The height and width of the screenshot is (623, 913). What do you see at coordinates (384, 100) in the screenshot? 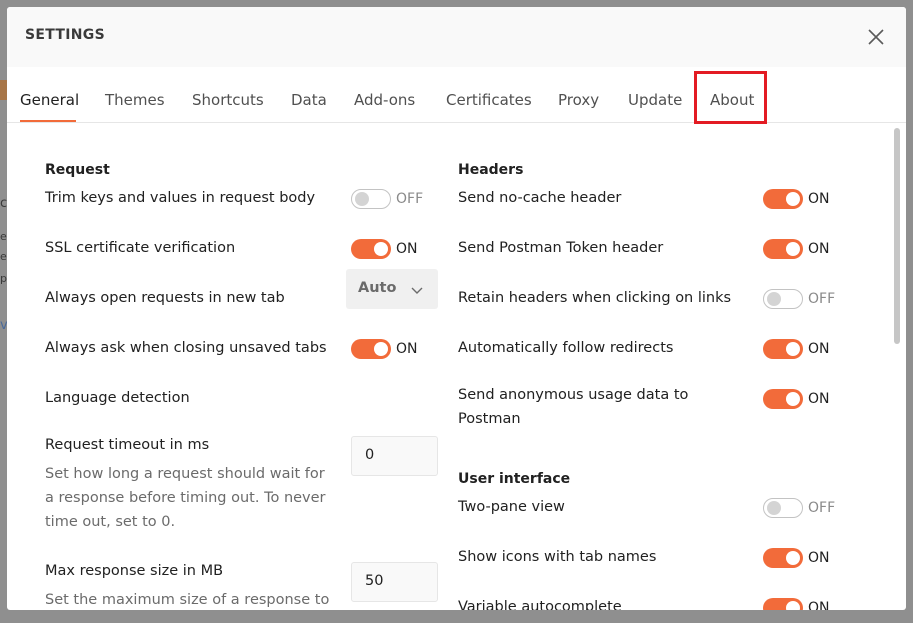
I see `tab-add-ons: Add-ons` at bounding box center [384, 100].